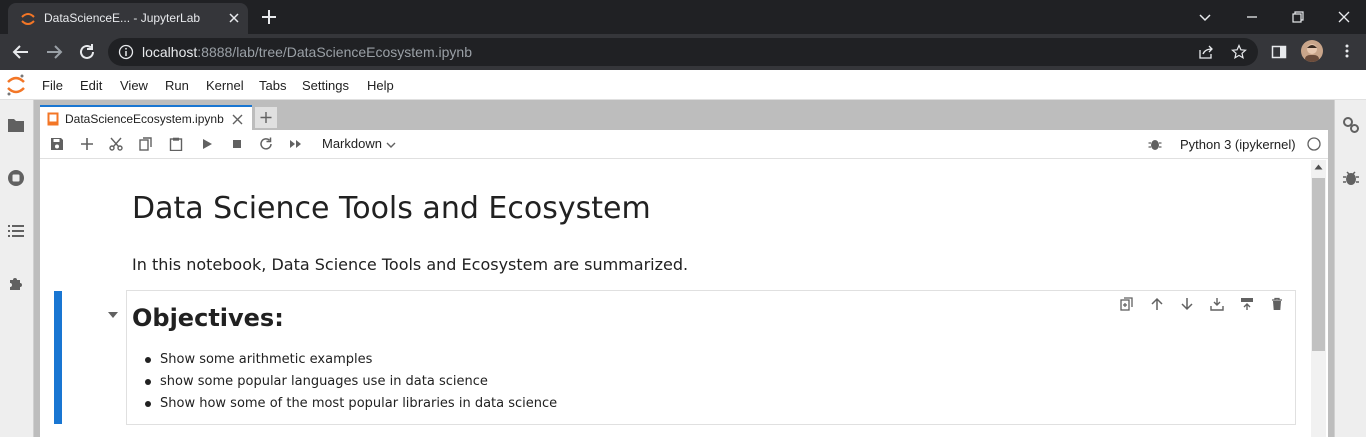  I want to click on menu-view: View, so click(134, 85).